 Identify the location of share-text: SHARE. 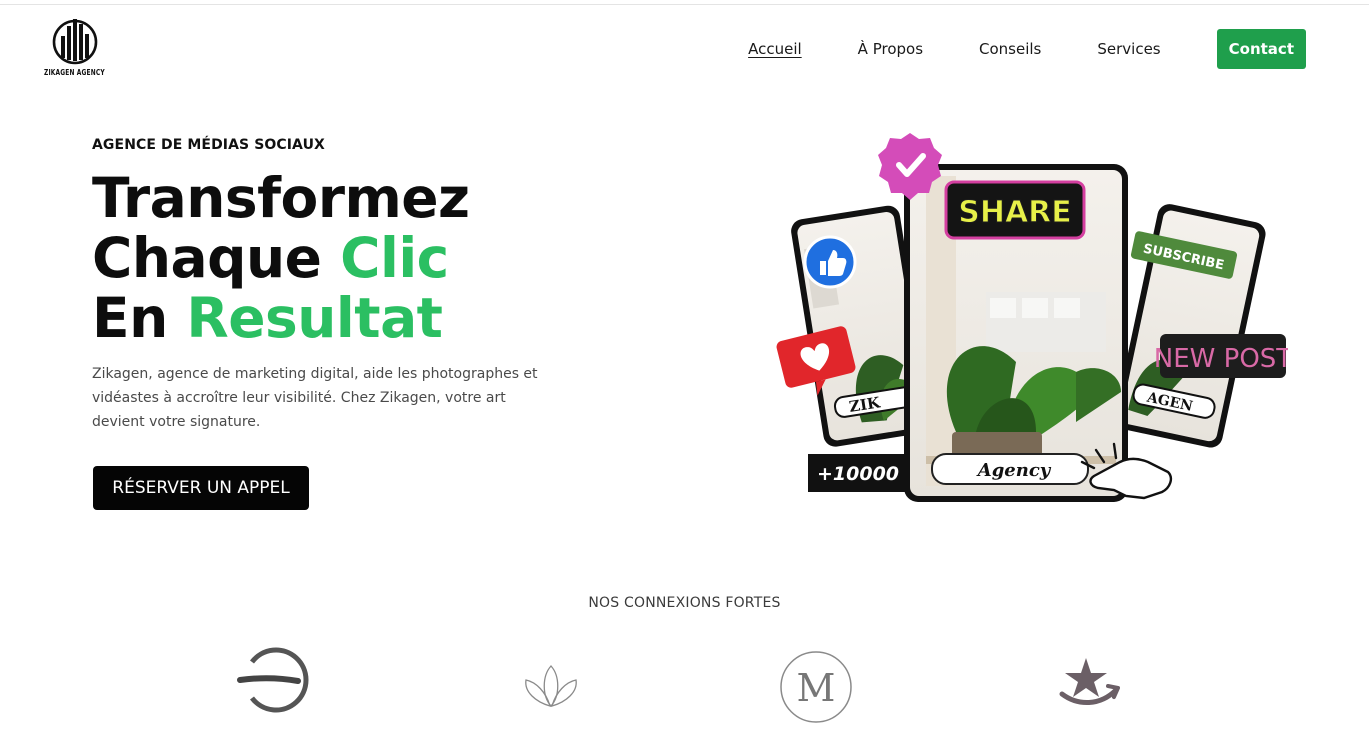
(1015, 212).